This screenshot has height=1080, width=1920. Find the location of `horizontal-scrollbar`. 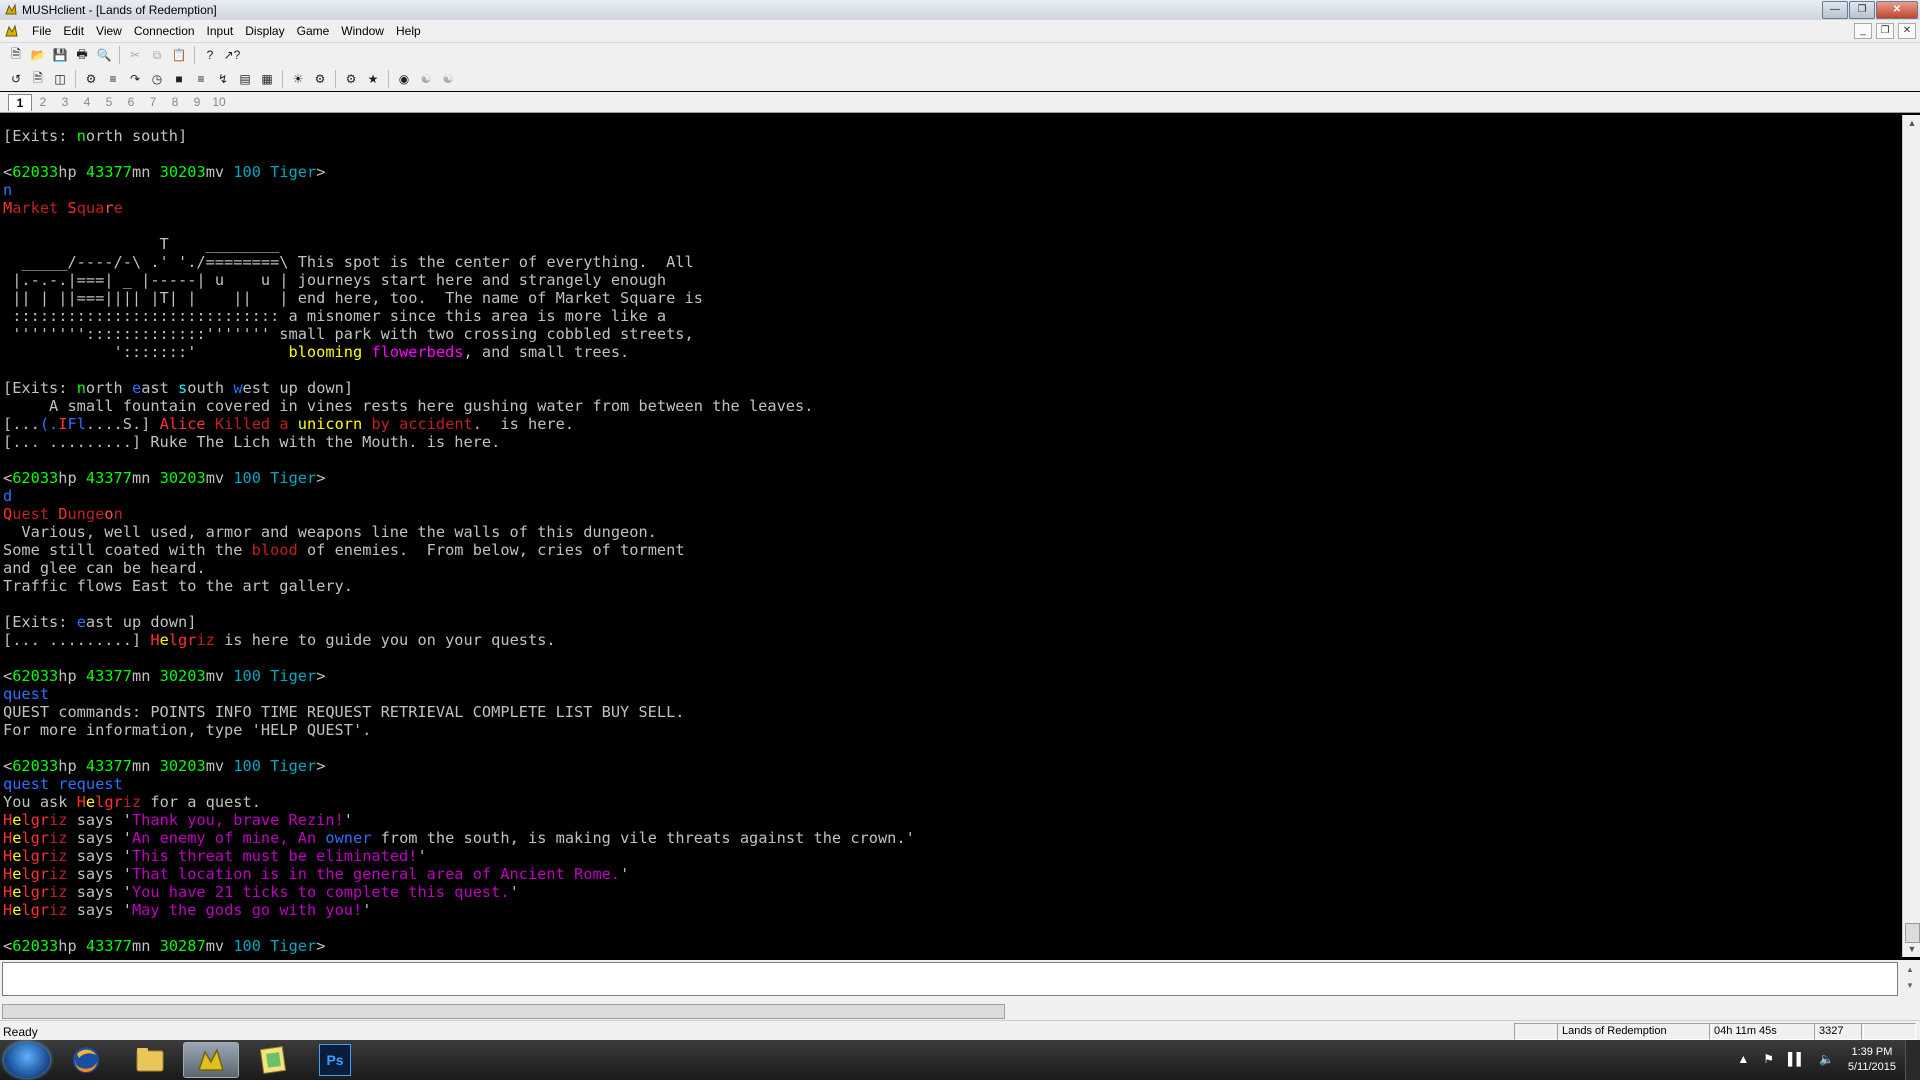

horizontal-scrollbar is located at coordinates (960, 1011).